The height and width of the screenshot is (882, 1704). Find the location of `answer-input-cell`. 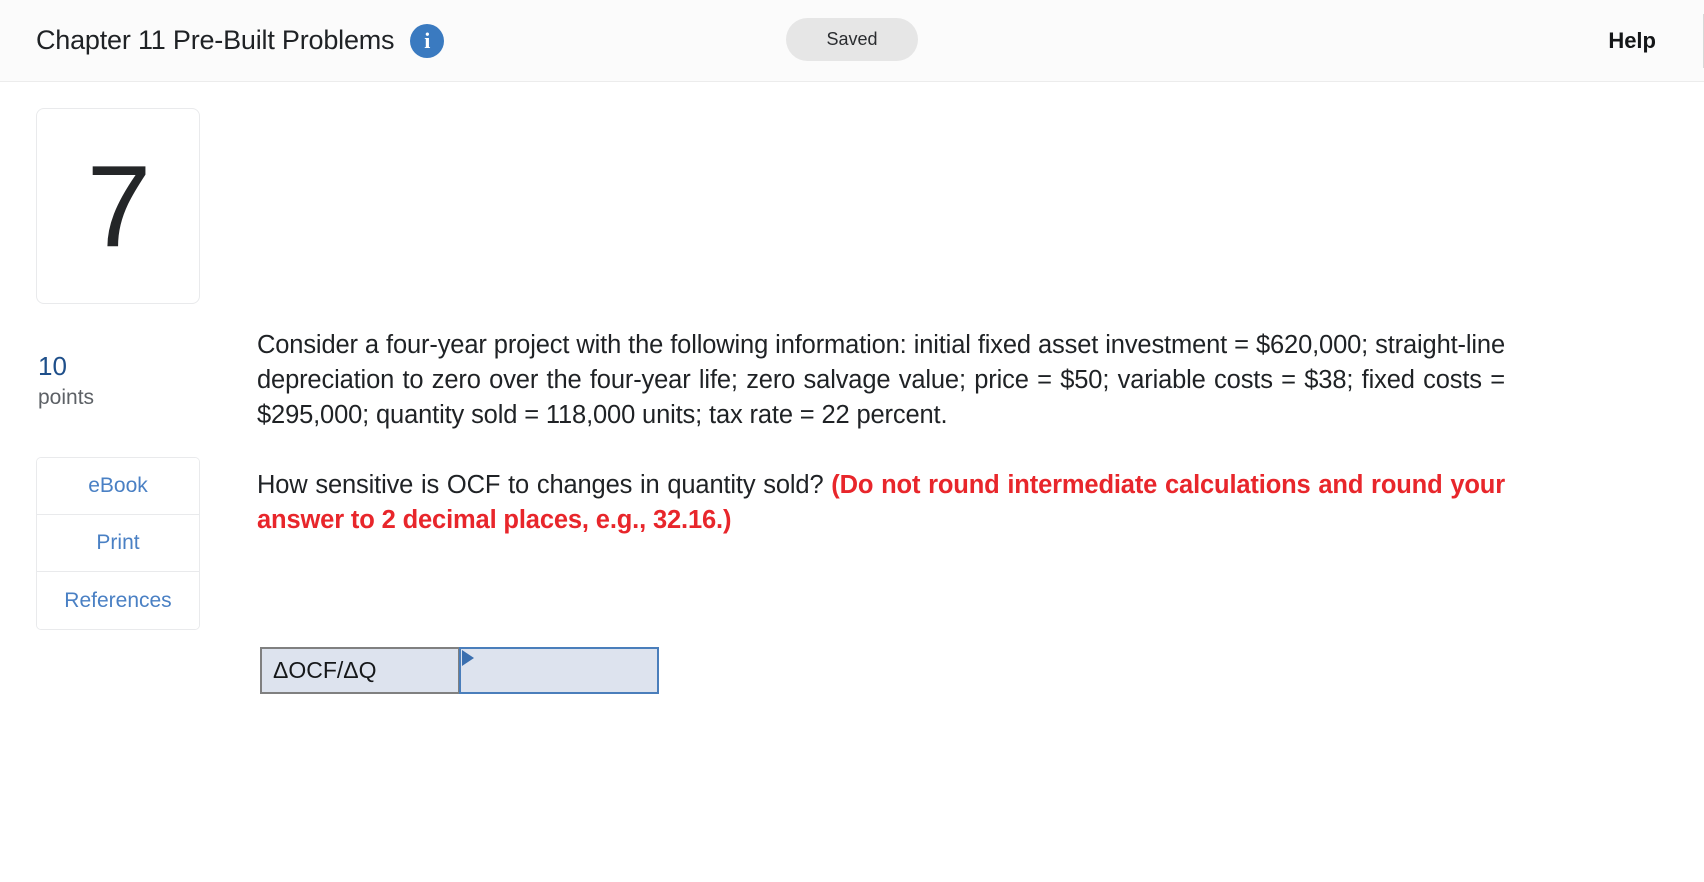

answer-input-cell is located at coordinates (559, 670).